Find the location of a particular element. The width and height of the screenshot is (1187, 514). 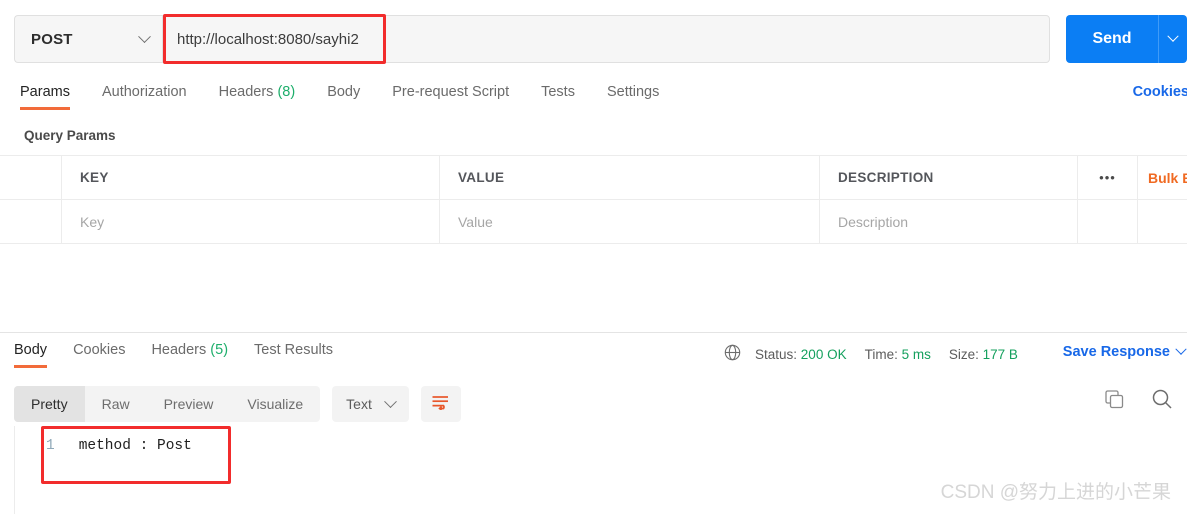

view-mode-group: Pretty Raw Preview Visualize is located at coordinates (167, 404).